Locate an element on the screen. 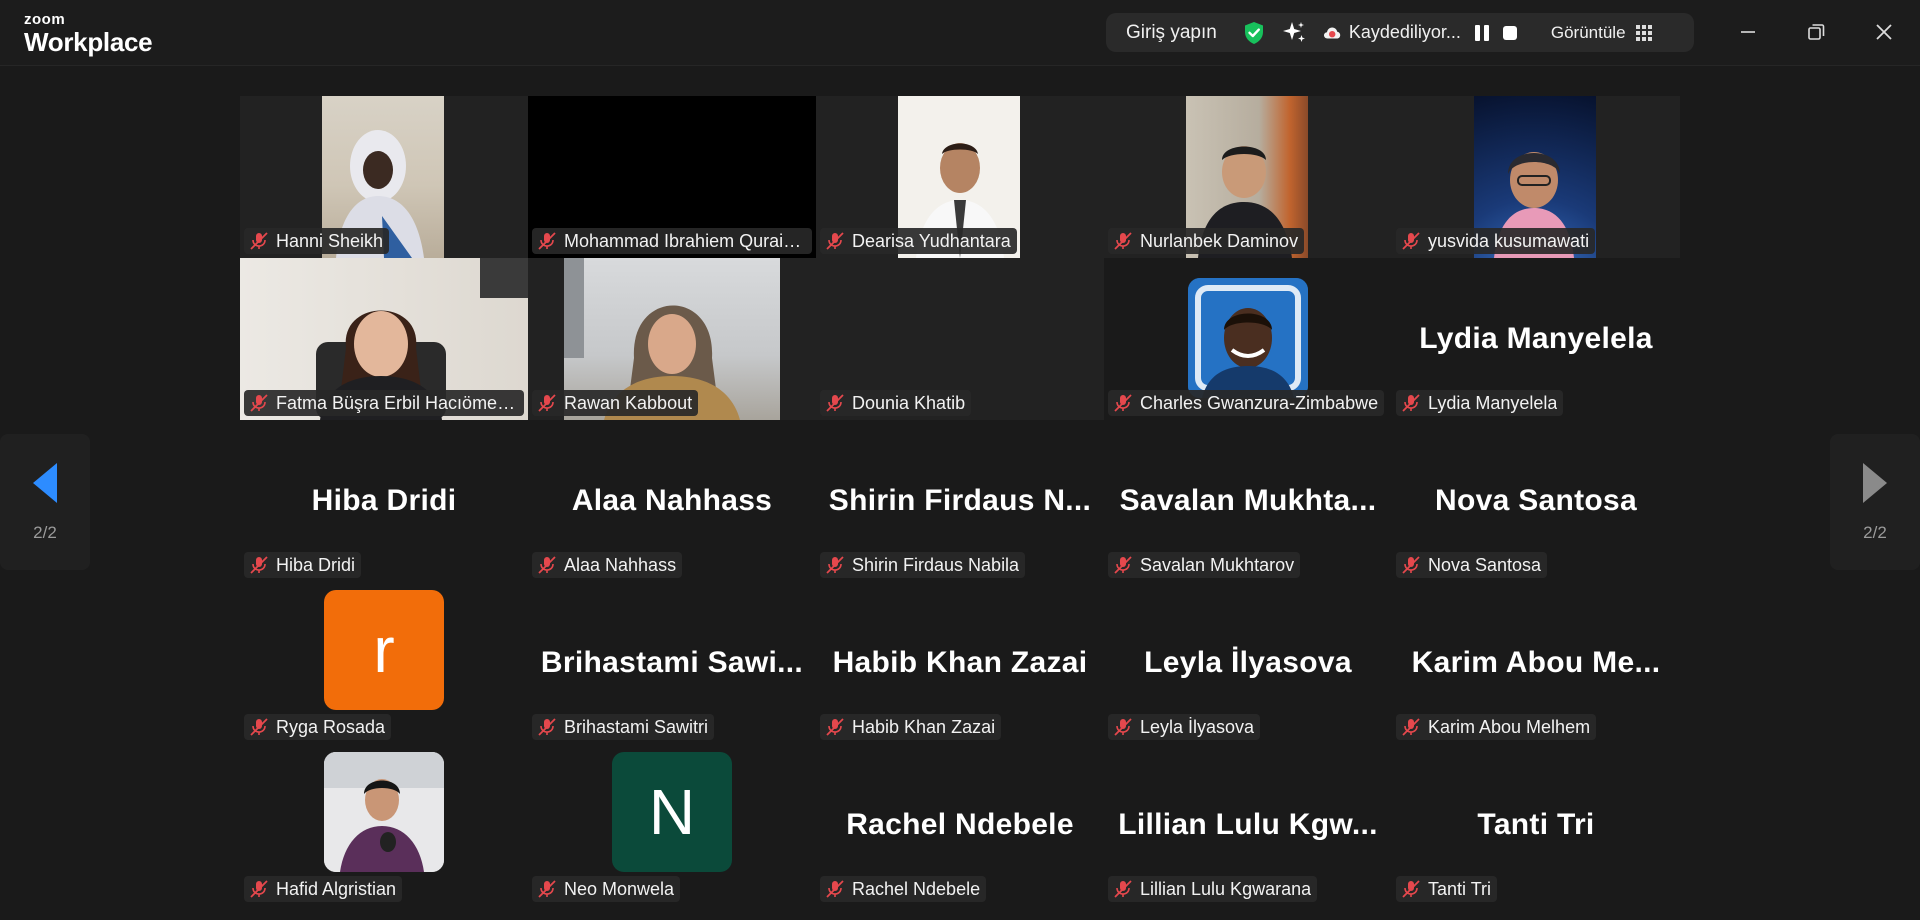  view-button: Görüntüle is located at coordinates (1588, 33).